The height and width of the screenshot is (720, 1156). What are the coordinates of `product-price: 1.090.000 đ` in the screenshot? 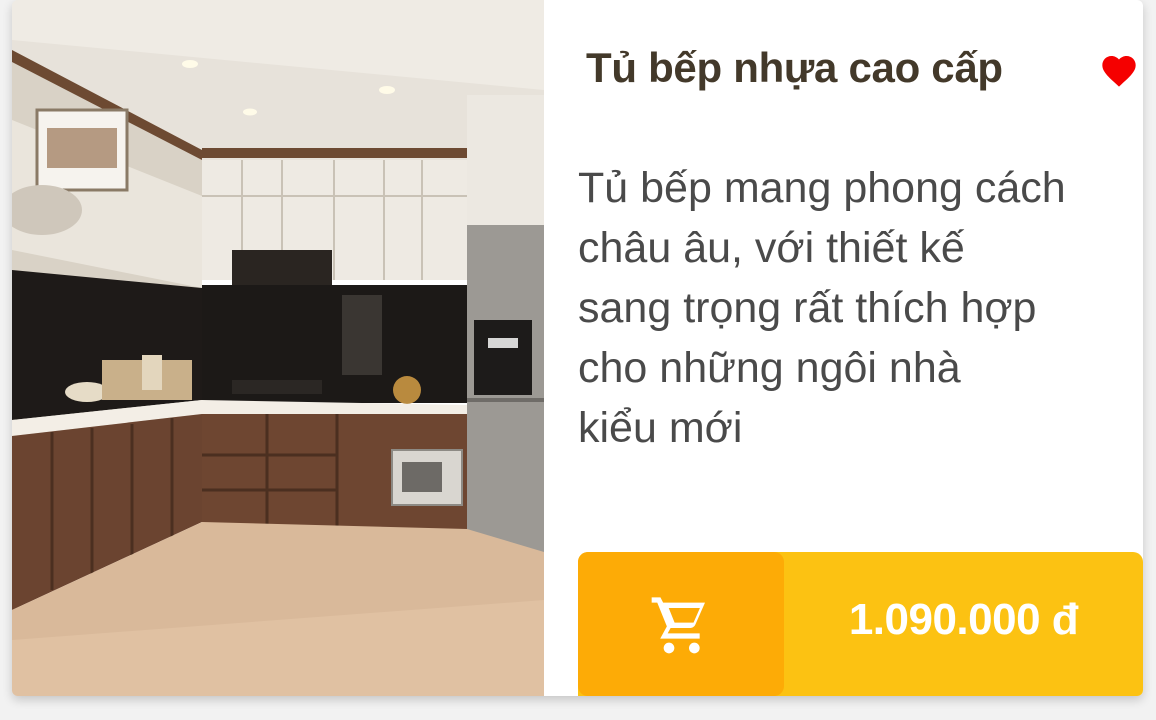 It's located at (963, 619).